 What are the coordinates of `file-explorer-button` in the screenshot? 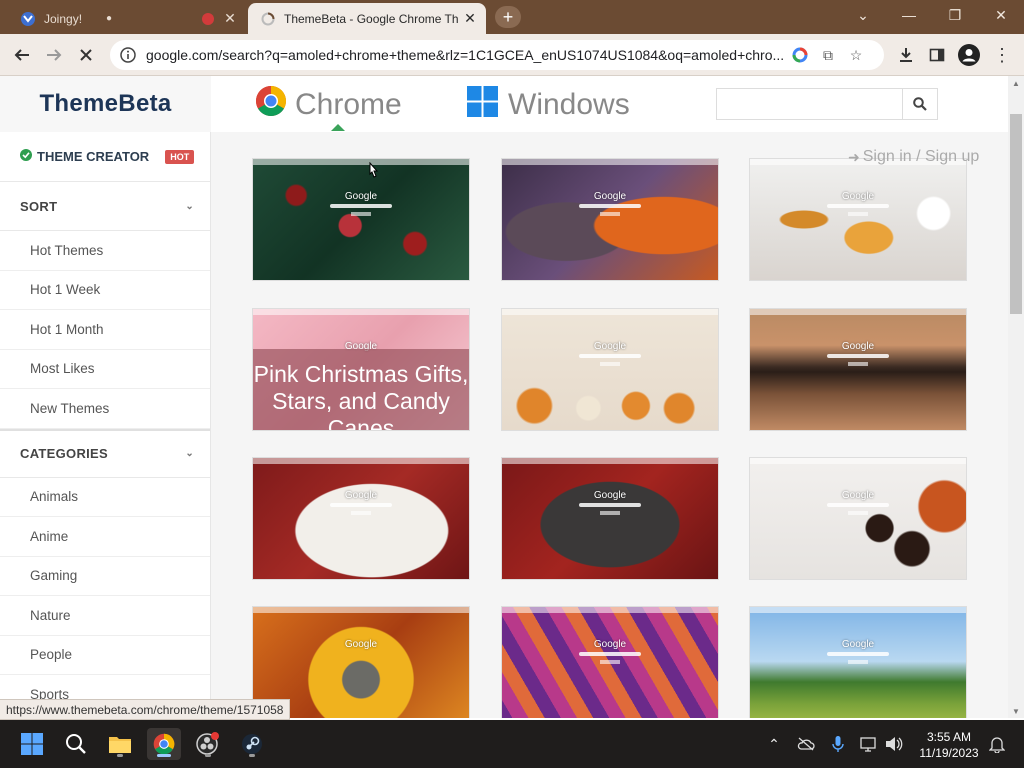 It's located at (120, 744).